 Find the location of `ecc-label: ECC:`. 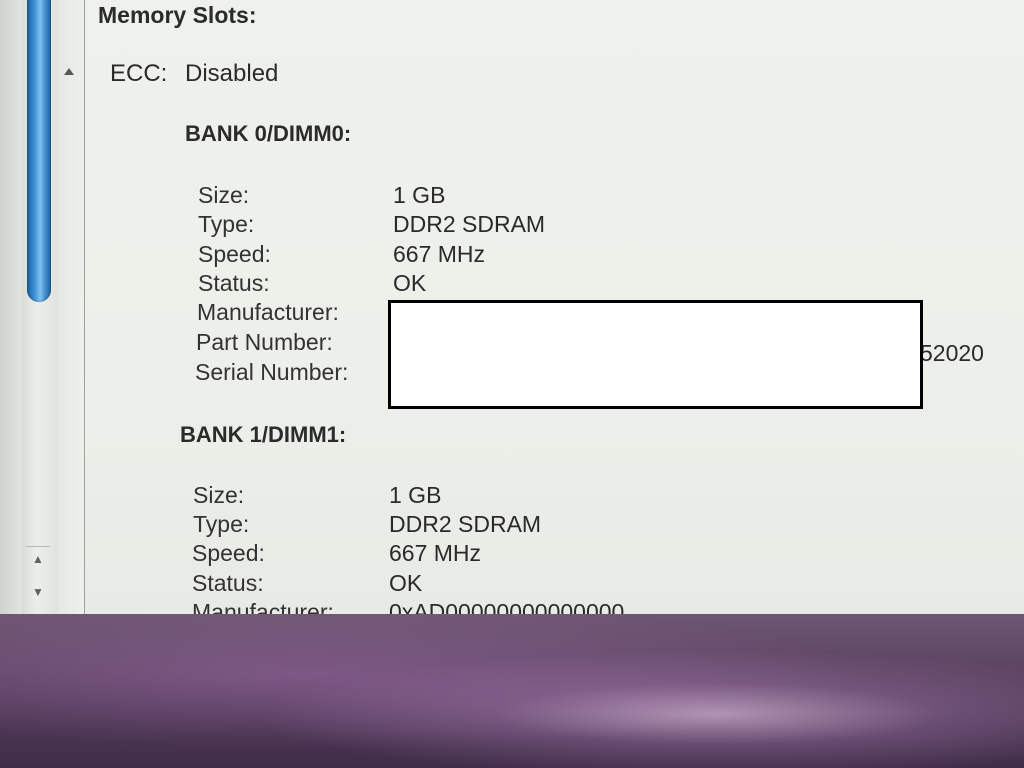

ecc-label: ECC: is located at coordinates (139, 73).